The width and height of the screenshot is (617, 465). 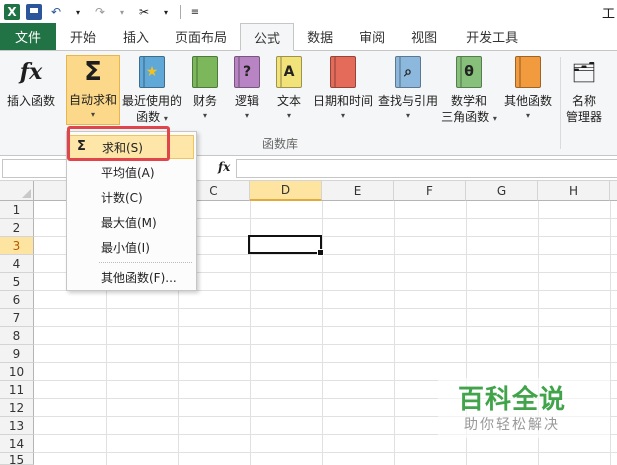 What do you see at coordinates (118, 143) in the screenshot?
I see `highlight-annotation-box` at bounding box center [118, 143].